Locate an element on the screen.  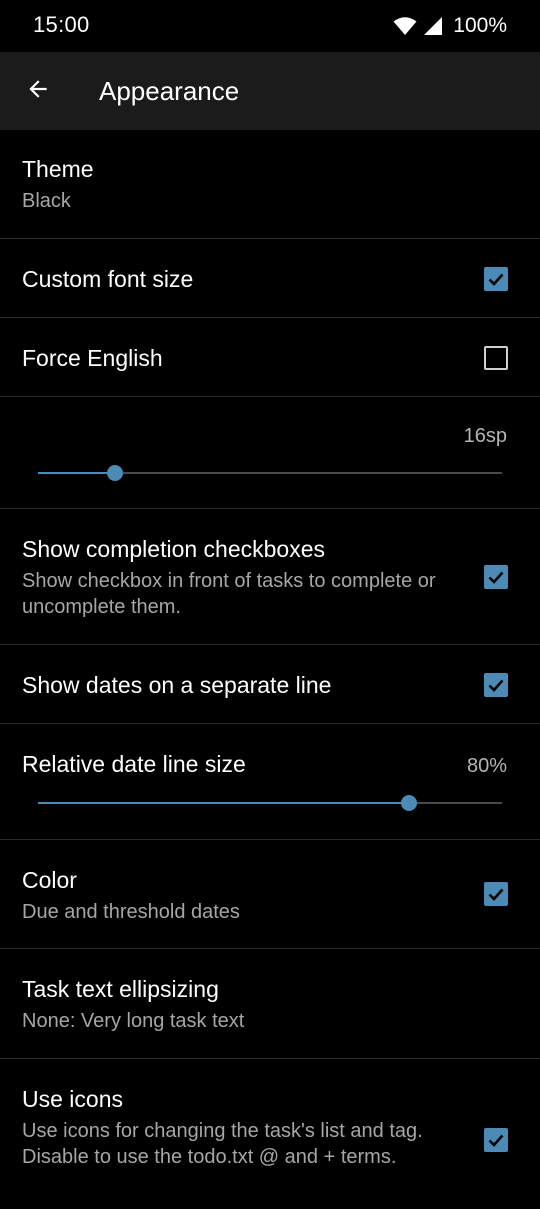
setting-force-english: Force English is located at coordinates (270, 357).